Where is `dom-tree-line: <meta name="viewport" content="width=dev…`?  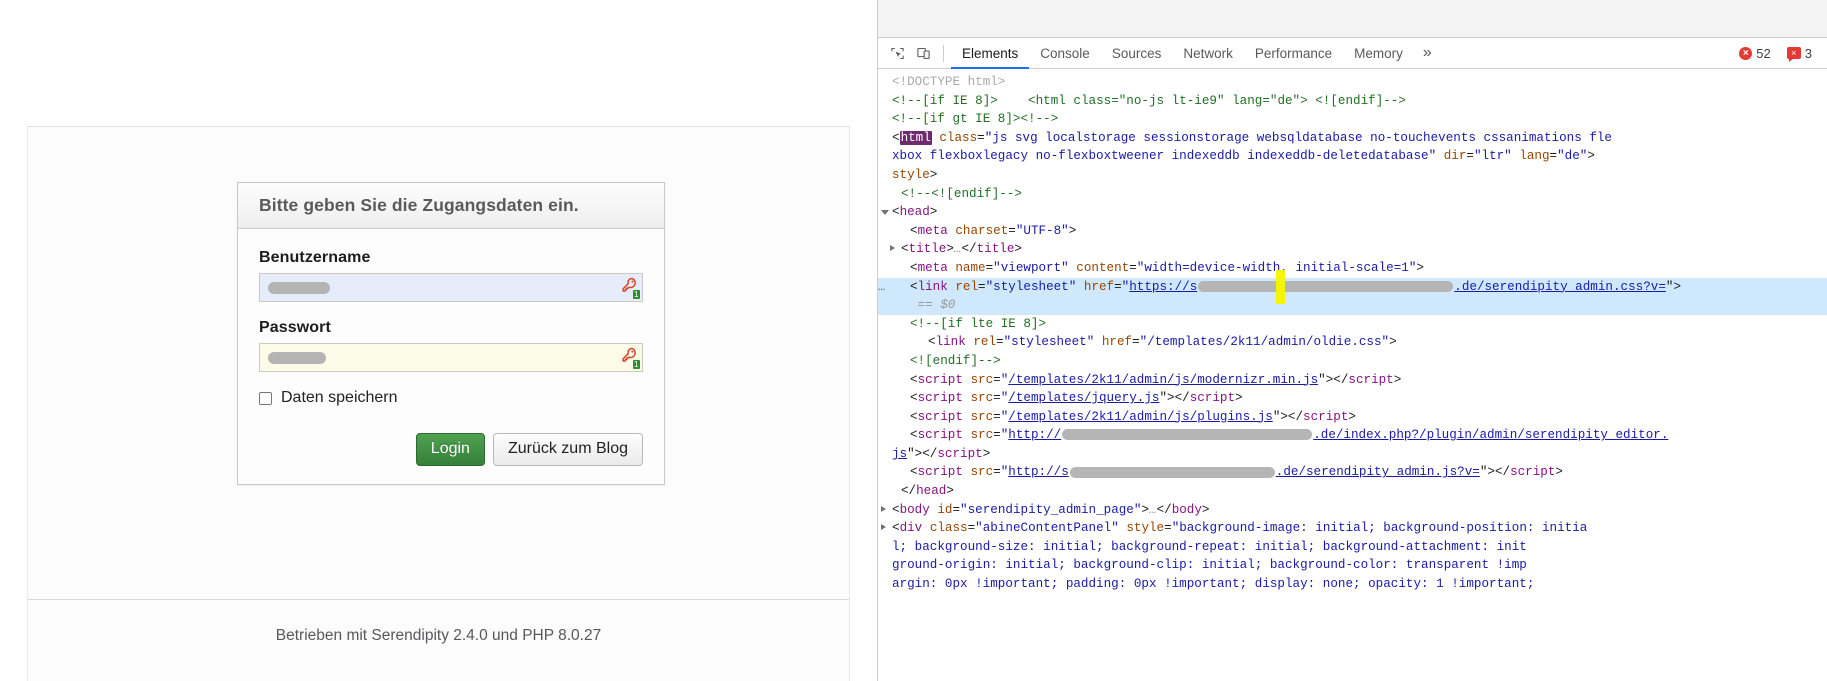 dom-tree-line: <meta name="viewport" content="width=dev… is located at coordinates (1352, 268).